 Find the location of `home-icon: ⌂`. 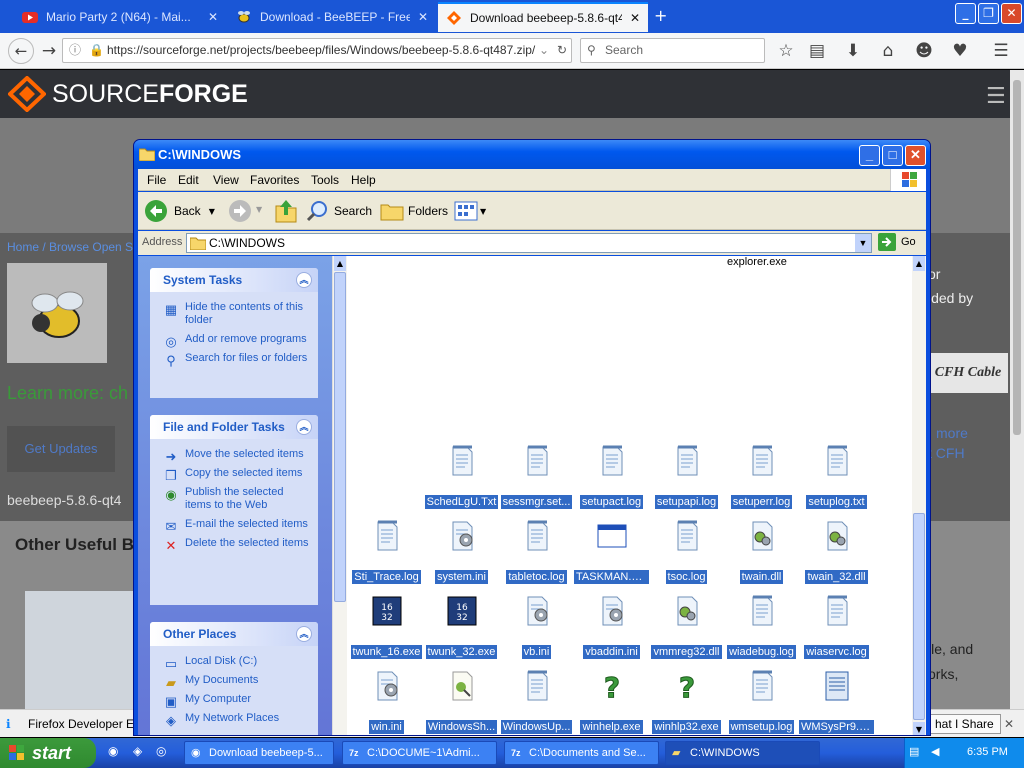

home-icon: ⌂ is located at coordinates (888, 51).